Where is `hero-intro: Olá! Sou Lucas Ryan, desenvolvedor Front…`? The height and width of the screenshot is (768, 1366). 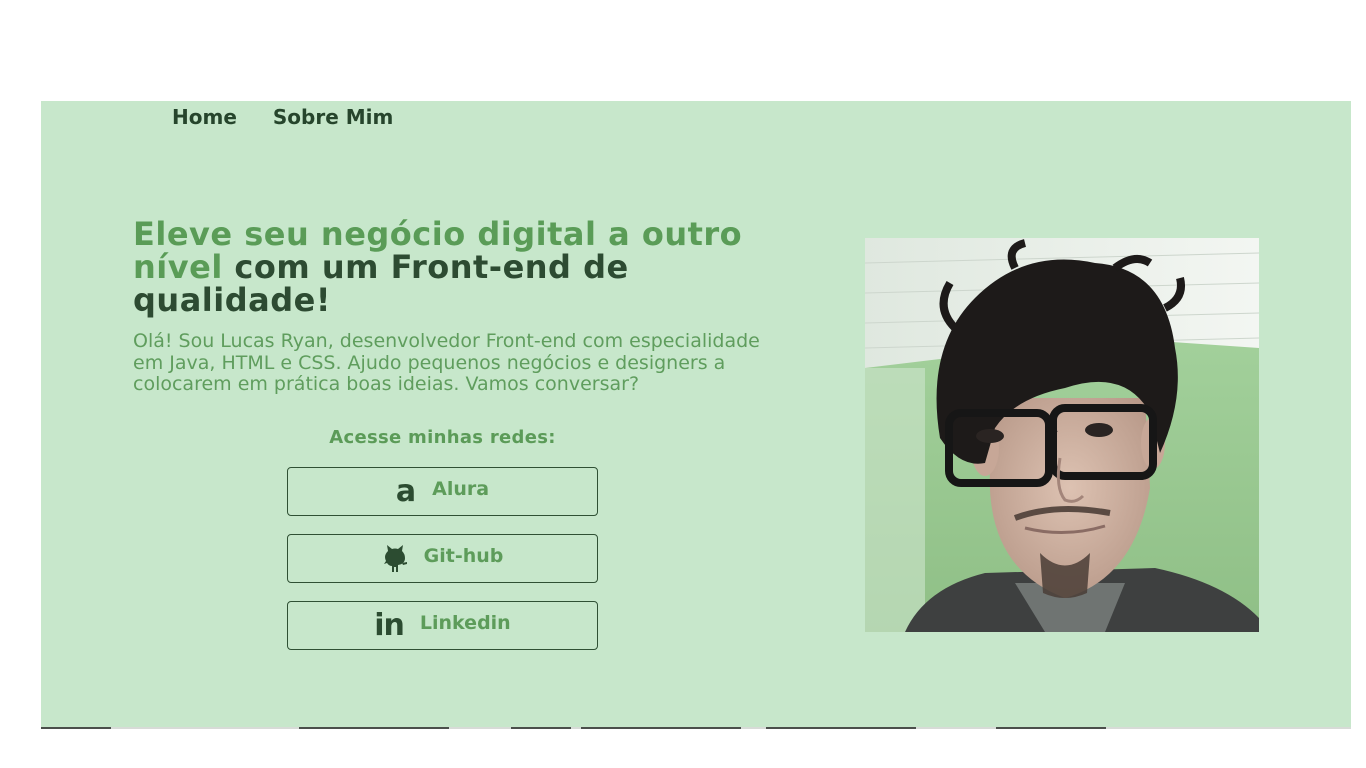 hero-intro: Olá! Sou Lucas Ryan, desenvolvedor Front… is located at coordinates (446, 362).